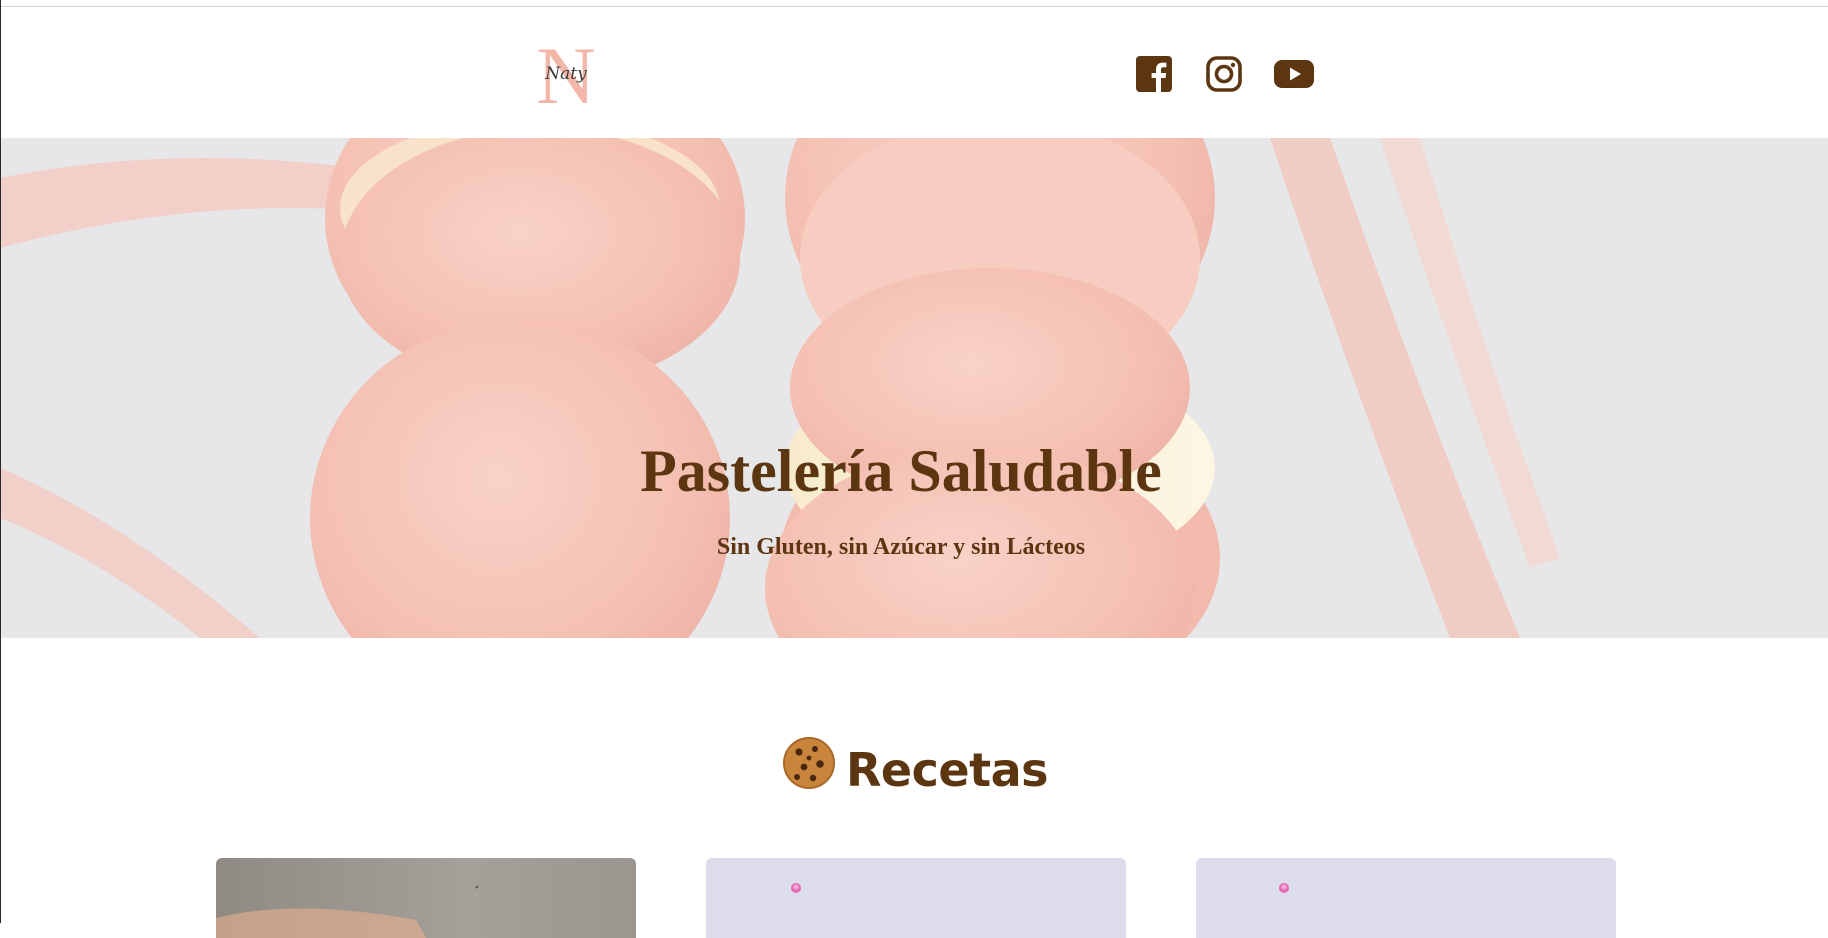 Image resolution: width=1828 pixels, height=938 pixels. I want to click on logo-text: Naty, so click(565, 74).